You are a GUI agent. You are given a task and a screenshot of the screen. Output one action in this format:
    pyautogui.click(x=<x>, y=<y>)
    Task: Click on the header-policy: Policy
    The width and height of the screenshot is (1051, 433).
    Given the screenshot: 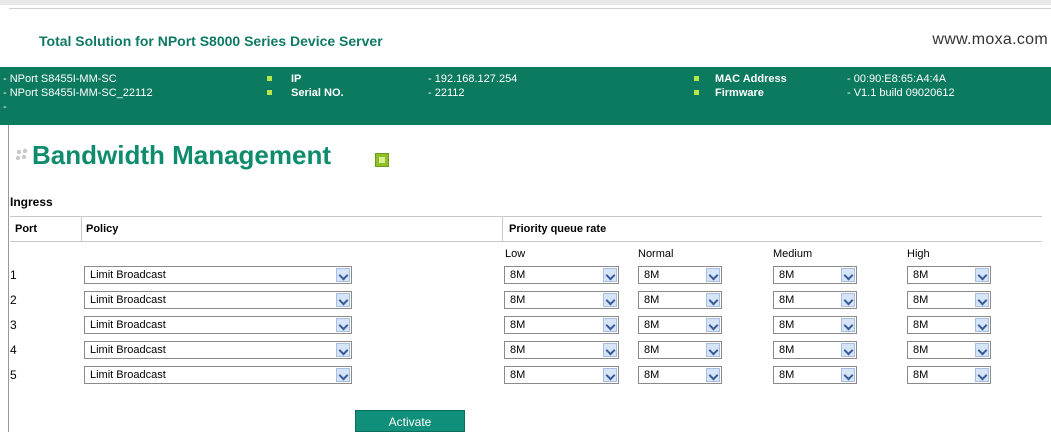 What is the action you would take?
    pyautogui.click(x=102, y=229)
    